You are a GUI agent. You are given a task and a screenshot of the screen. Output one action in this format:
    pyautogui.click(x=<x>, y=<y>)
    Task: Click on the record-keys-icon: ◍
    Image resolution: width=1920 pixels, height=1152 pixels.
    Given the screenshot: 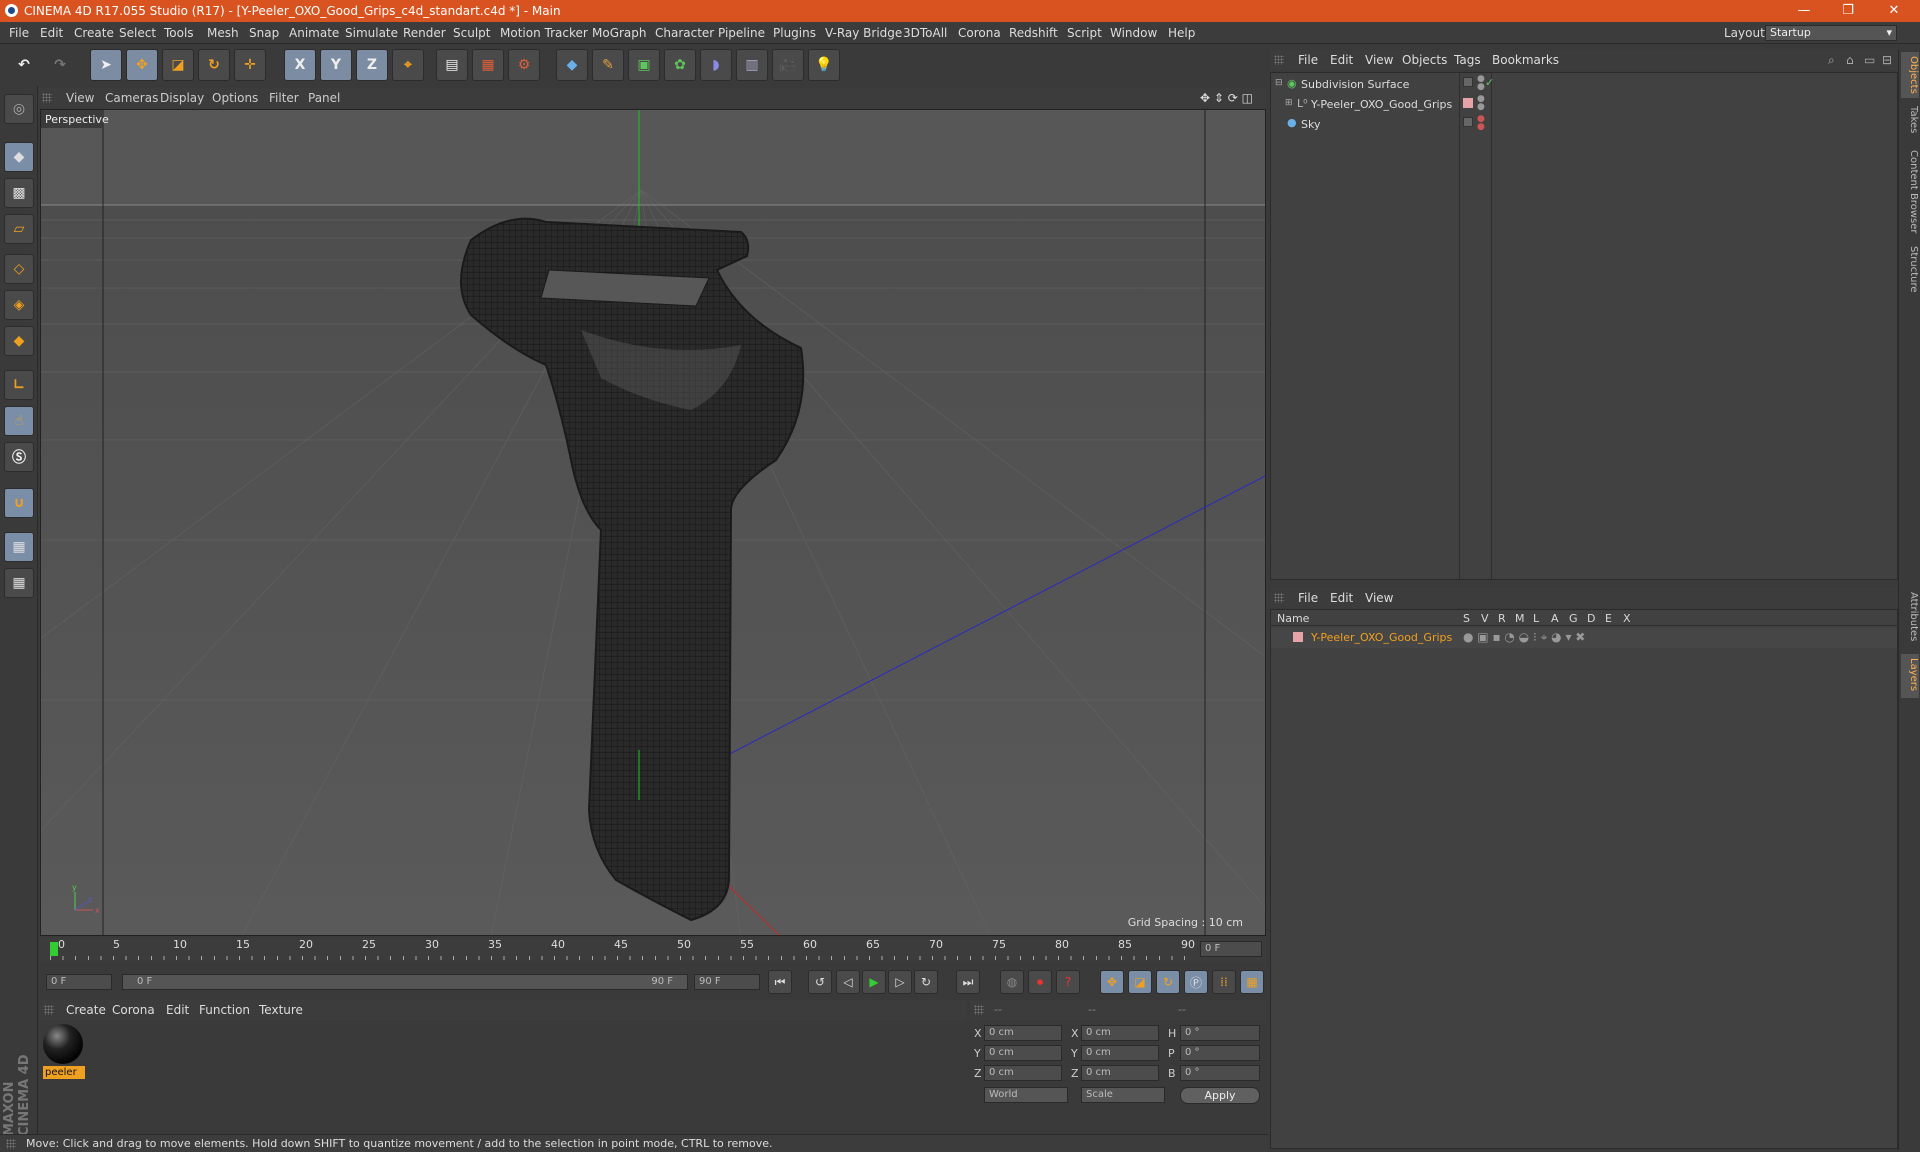 What is the action you would take?
    pyautogui.click(x=1012, y=982)
    